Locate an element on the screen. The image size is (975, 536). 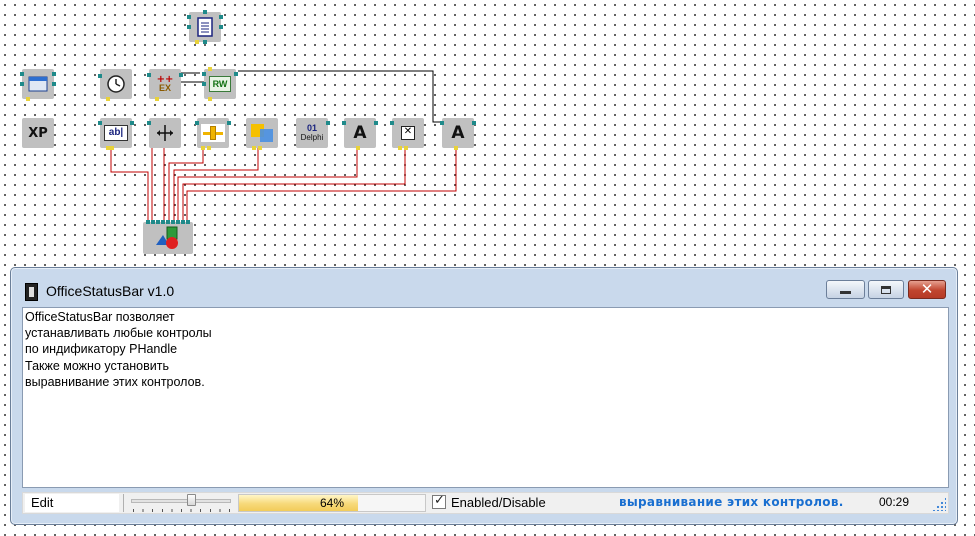
slider-ticks is located at coordinates (182, 510).